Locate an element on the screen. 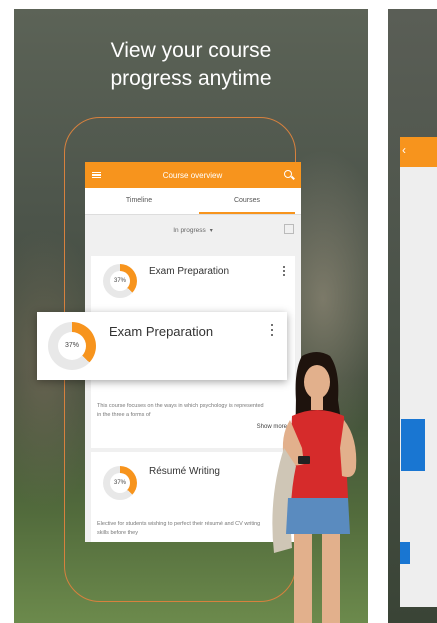 Image resolution: width=437 pixels, height=623 pixels. chevron-down-icon: ▾ is located at coordinates (211, 230).